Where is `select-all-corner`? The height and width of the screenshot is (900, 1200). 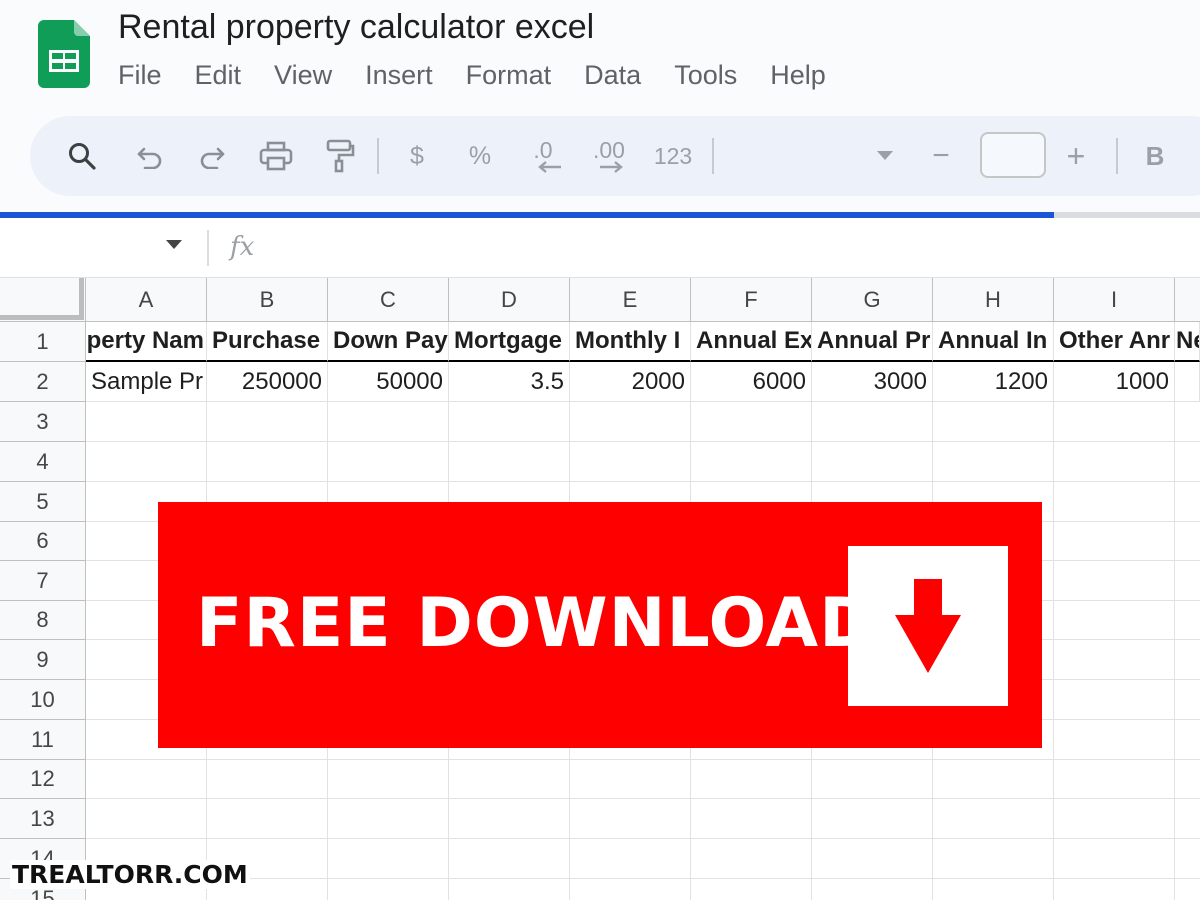 select-all-corner is located at coordinates (43, 300).